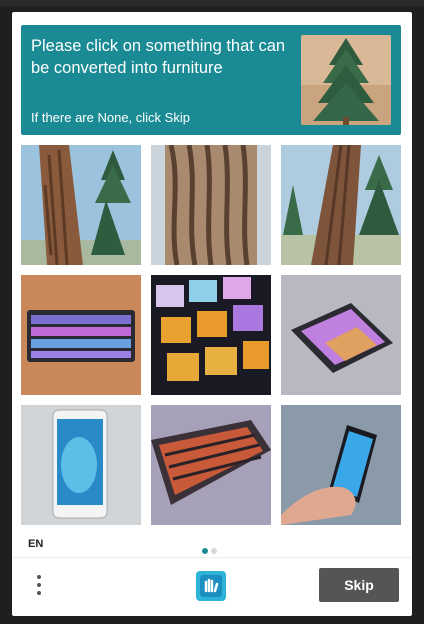 The image size is (424, 624). I want to click on menu-icon, so click(39, 586).